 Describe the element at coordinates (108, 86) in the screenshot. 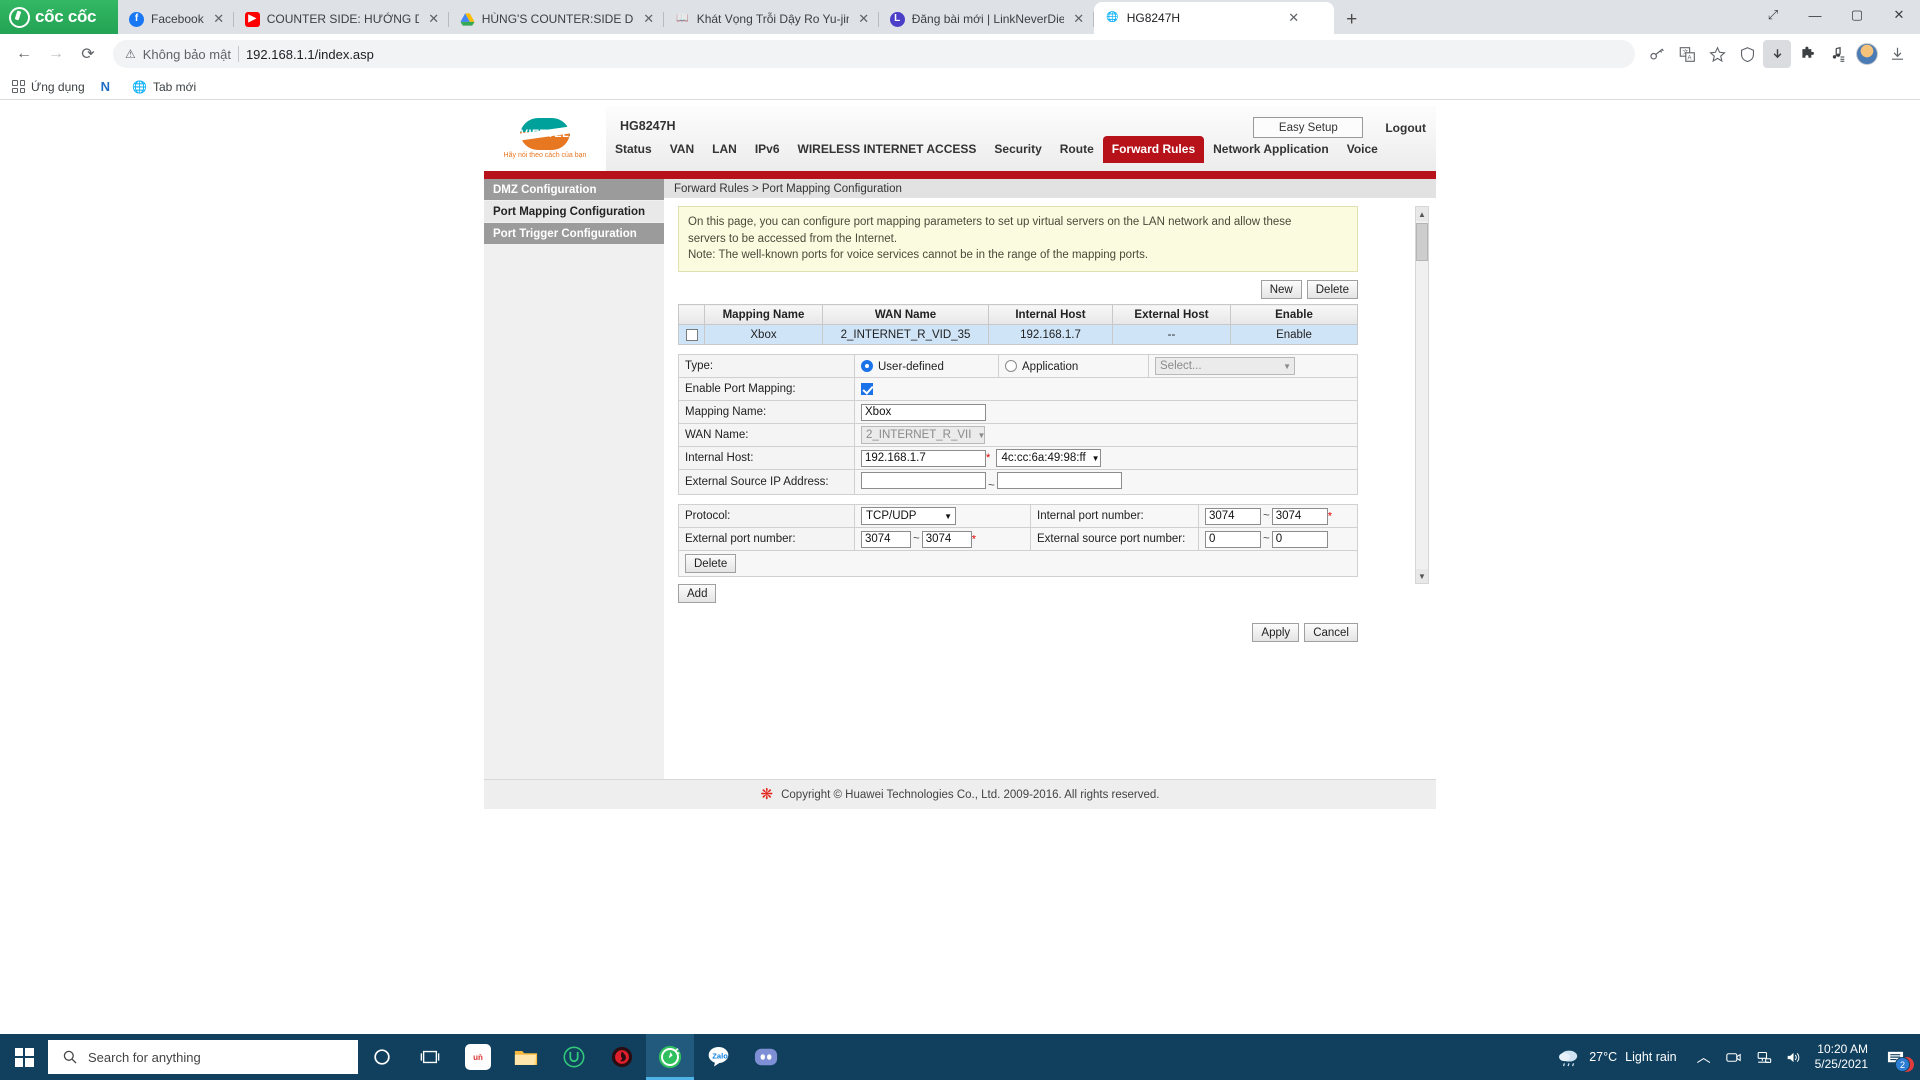

I see `bookmark-n: N` at that location.